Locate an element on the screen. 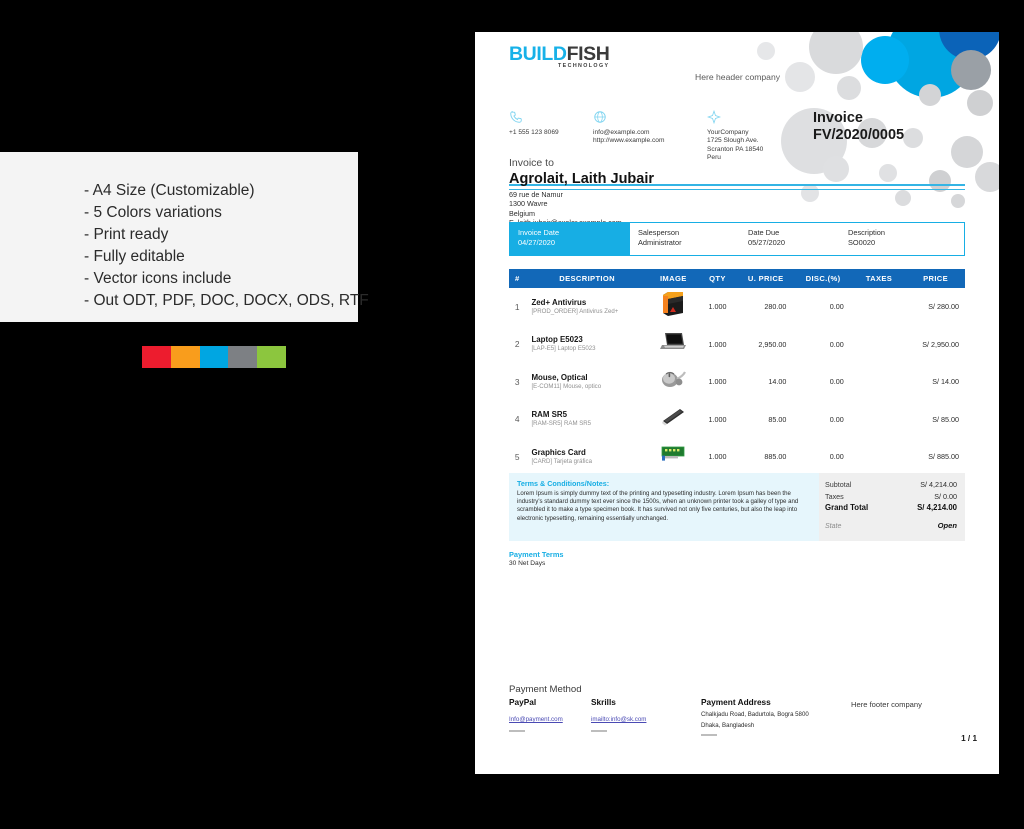  row-description: Graphics Card [CARD] Tarjeta gráfica is located at coordinates (586, 457).